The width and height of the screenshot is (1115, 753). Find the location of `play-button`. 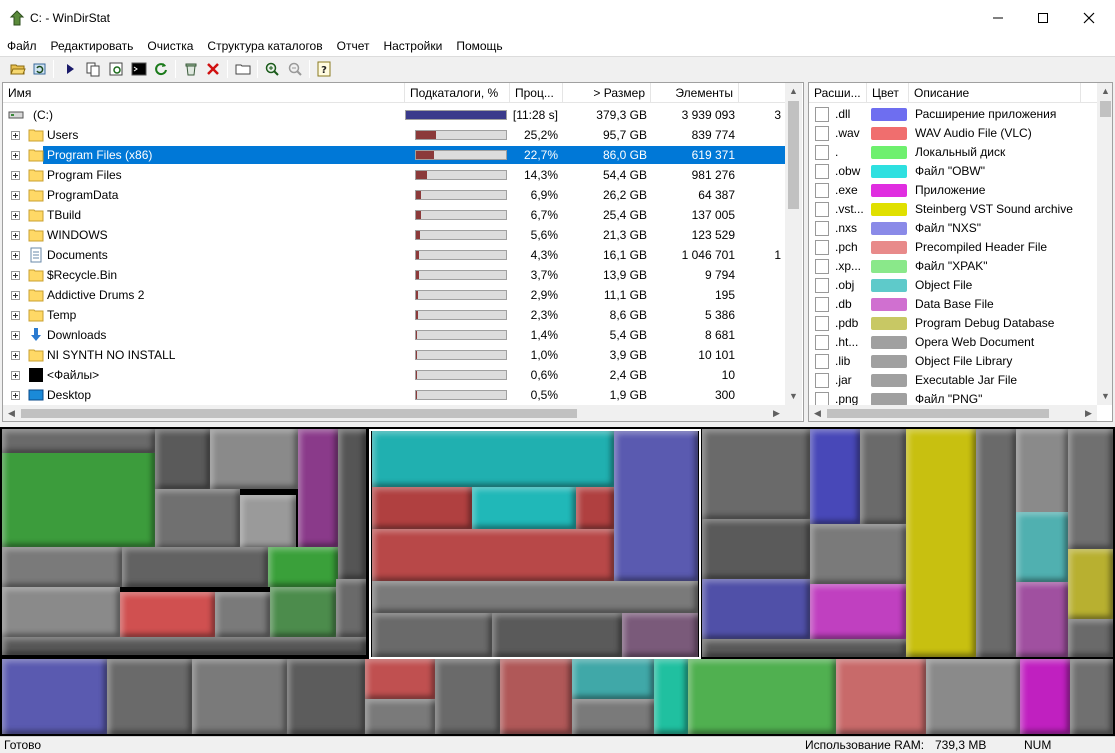

play-button is located at coordinates (70, 69).